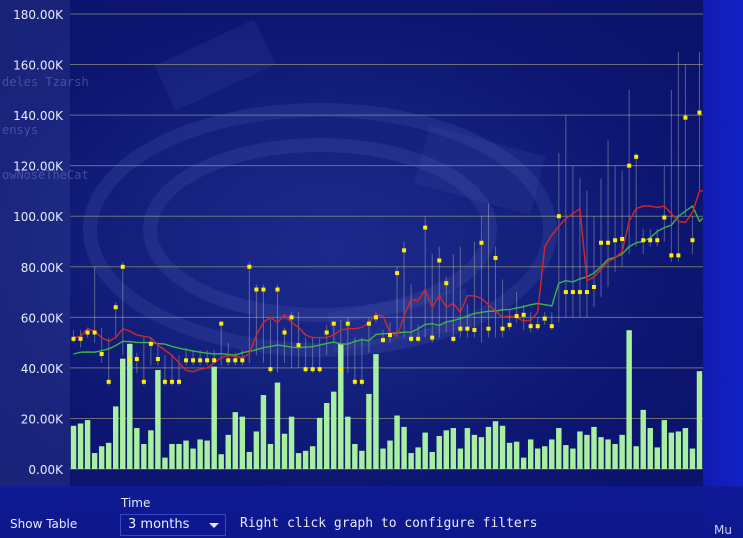 The height and width of the screenshot is (538, 743). I want to click on time-range-dropdown: 3 months, so click(173, 525).